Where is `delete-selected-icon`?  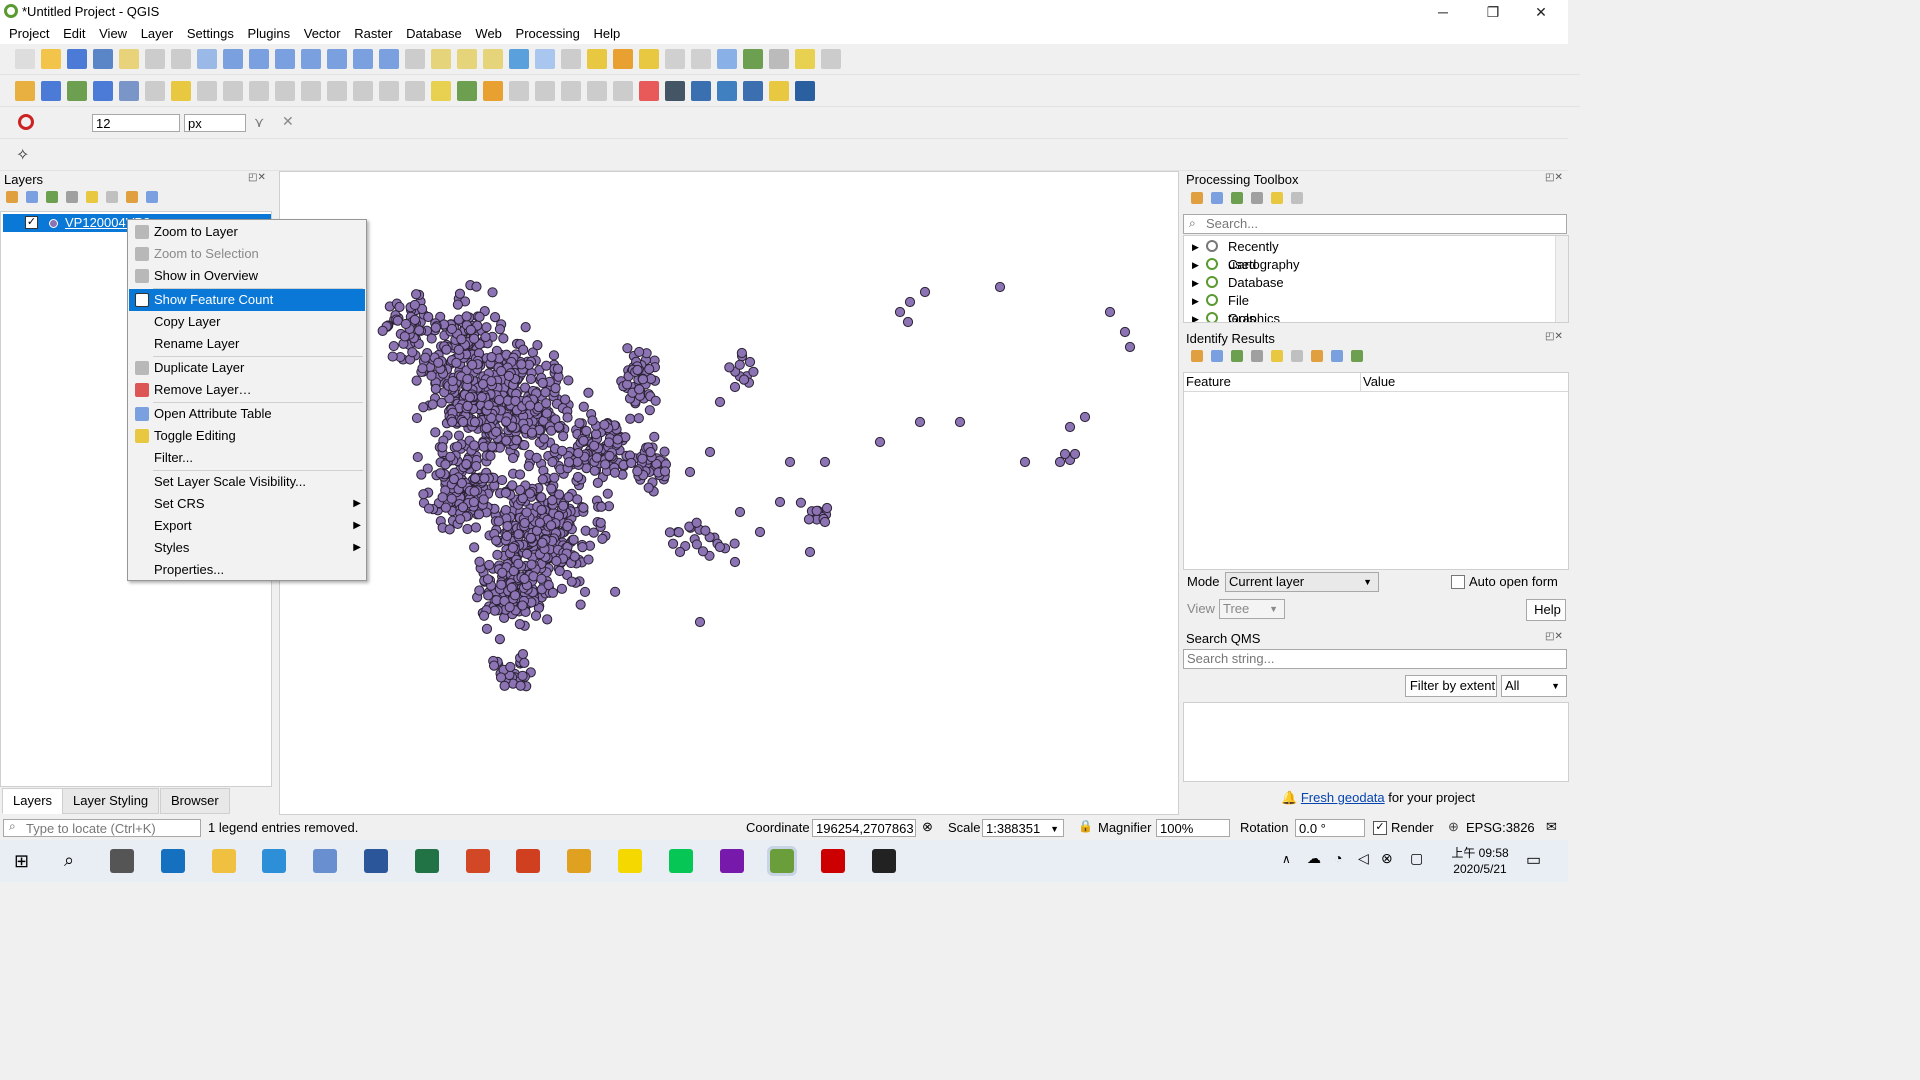 delete-selected-icon is located at coordinates (285, 91).